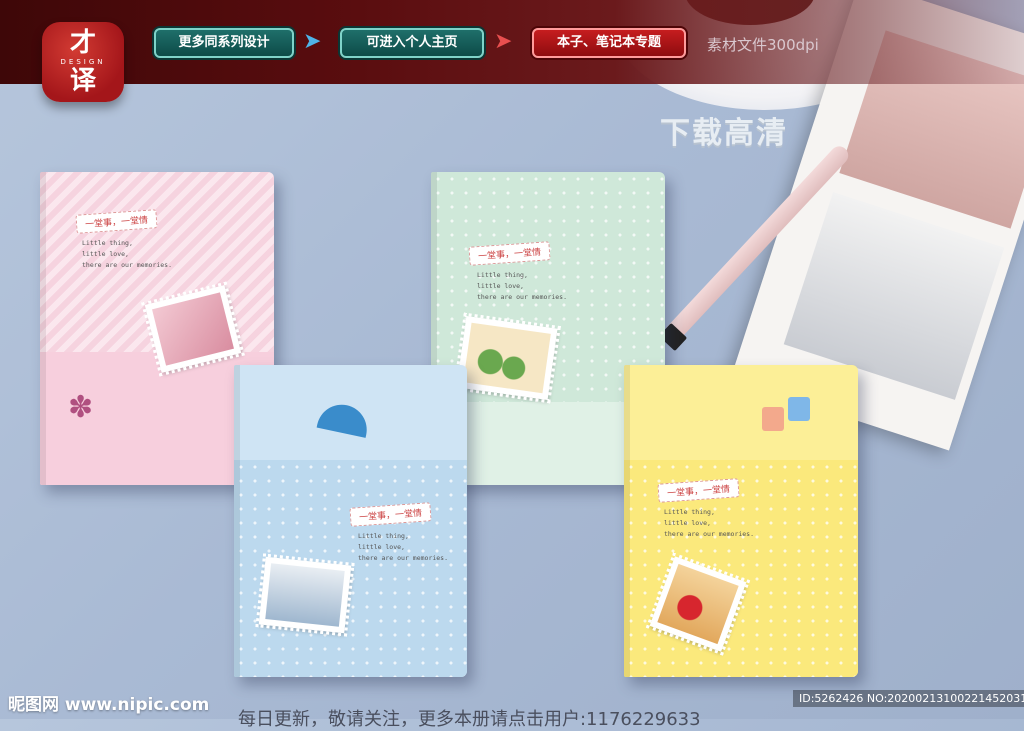 The width and height of the screenshot is (1024, 731). What do you see at coordinates (412, 43) in the screenshot?
I see `personal-homepage-button: 可进入个人主页` at bounding box center [412, 43].